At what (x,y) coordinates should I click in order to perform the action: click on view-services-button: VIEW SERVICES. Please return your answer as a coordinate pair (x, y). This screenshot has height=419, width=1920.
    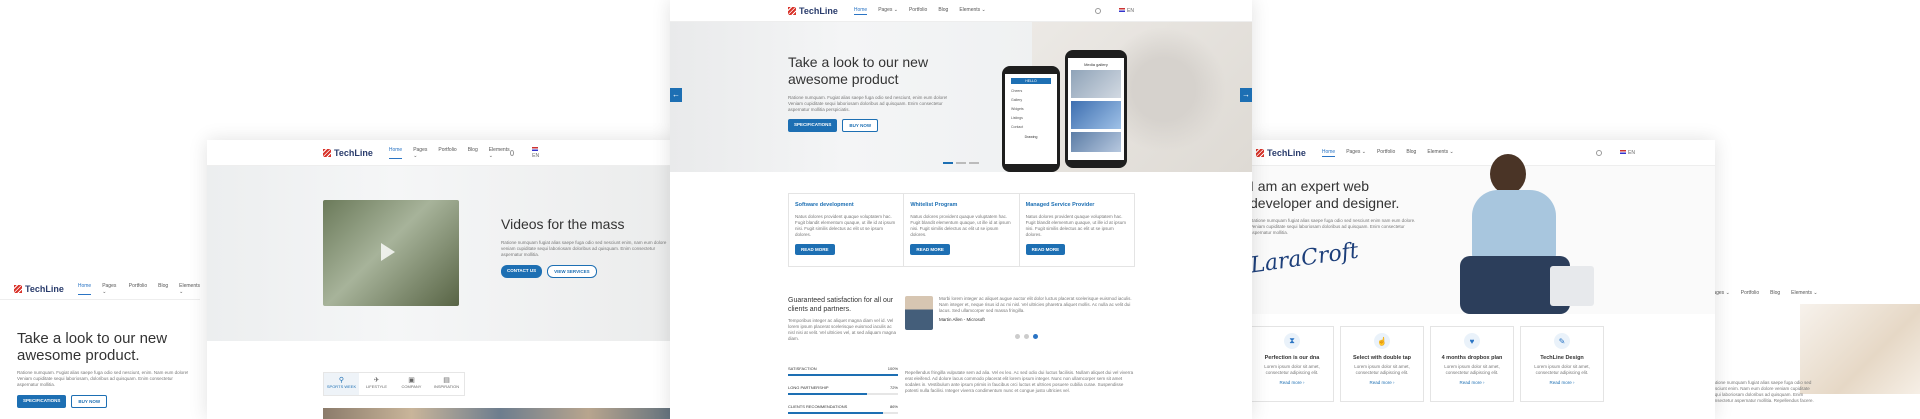
    Looking at the image, I should click on (572, 271).